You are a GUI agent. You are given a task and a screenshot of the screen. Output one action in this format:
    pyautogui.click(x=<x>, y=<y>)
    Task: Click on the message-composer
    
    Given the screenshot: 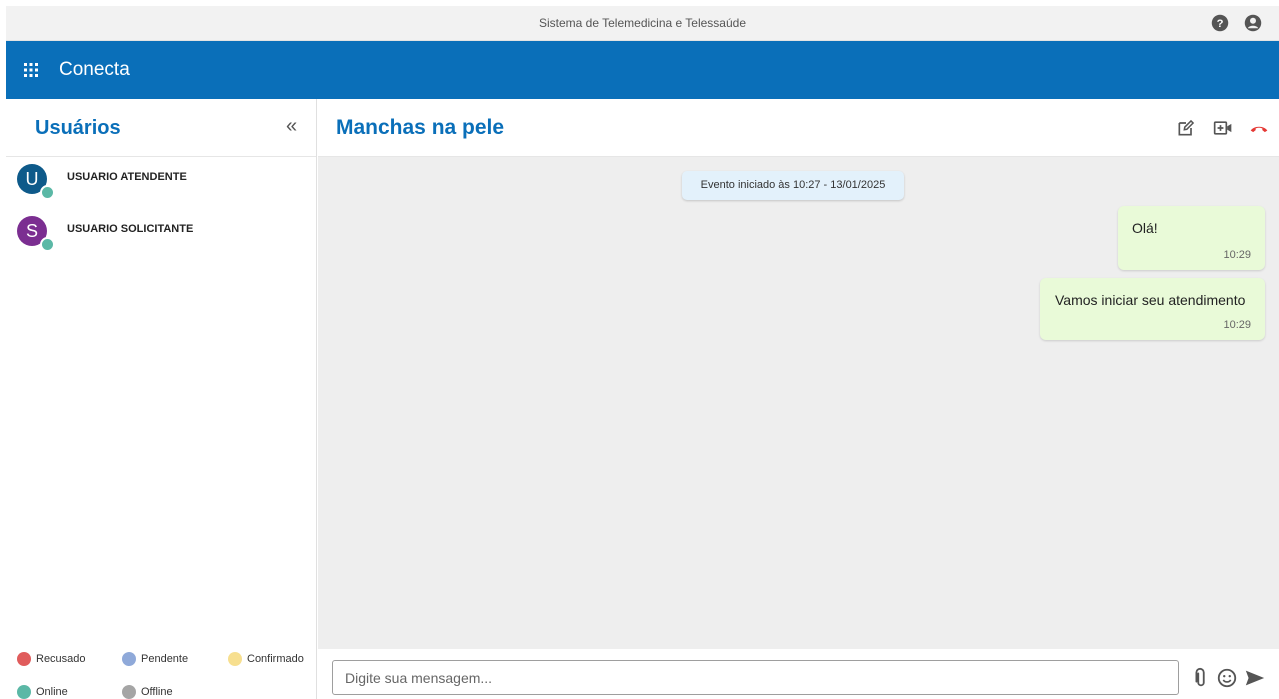 What is the action you would take?
    pyautogui.click(x=798, y=674)
    